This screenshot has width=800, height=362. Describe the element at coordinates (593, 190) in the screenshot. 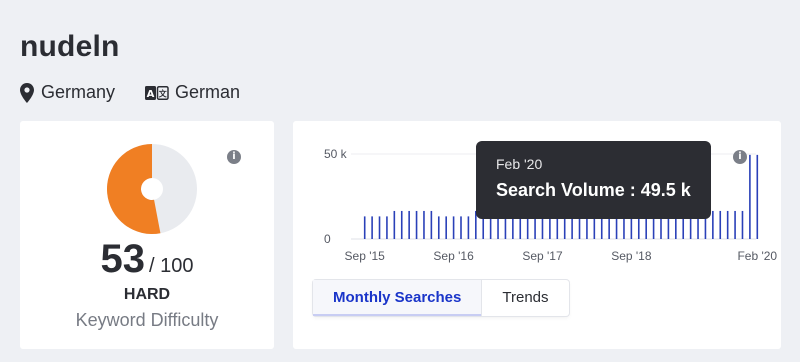

I see `tooltip-value: Search Volume : 49.5 k` at that location.